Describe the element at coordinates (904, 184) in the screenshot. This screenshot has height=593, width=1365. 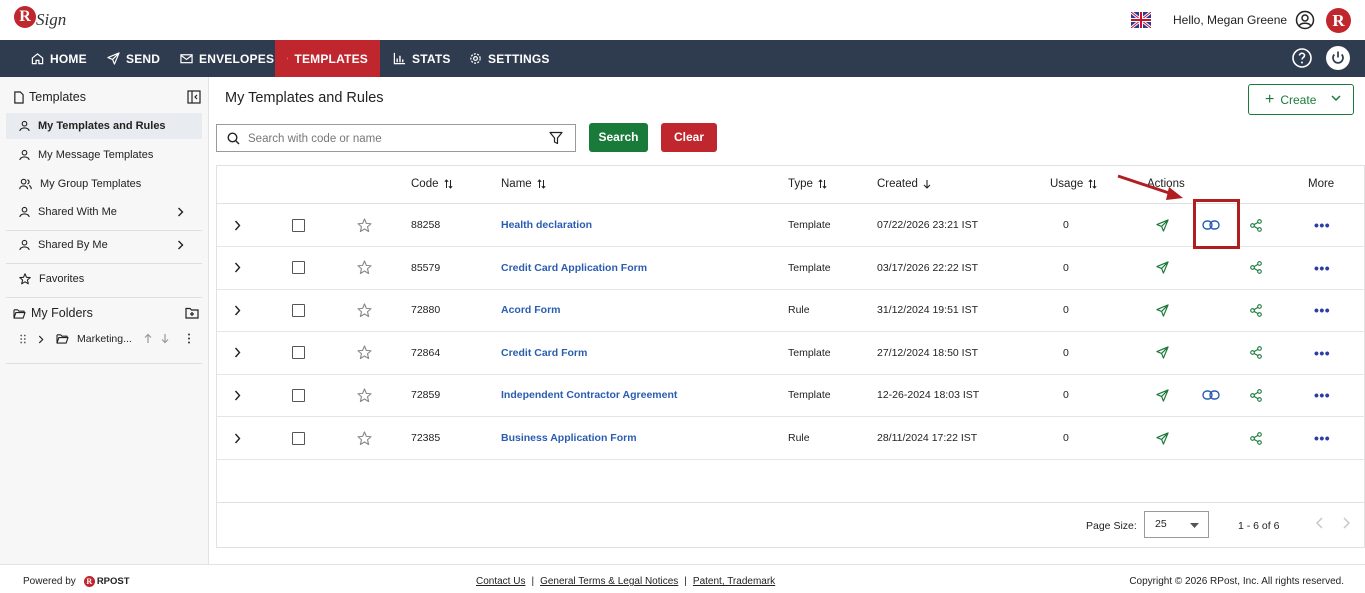
I see `column-header-created: Created` at that location.